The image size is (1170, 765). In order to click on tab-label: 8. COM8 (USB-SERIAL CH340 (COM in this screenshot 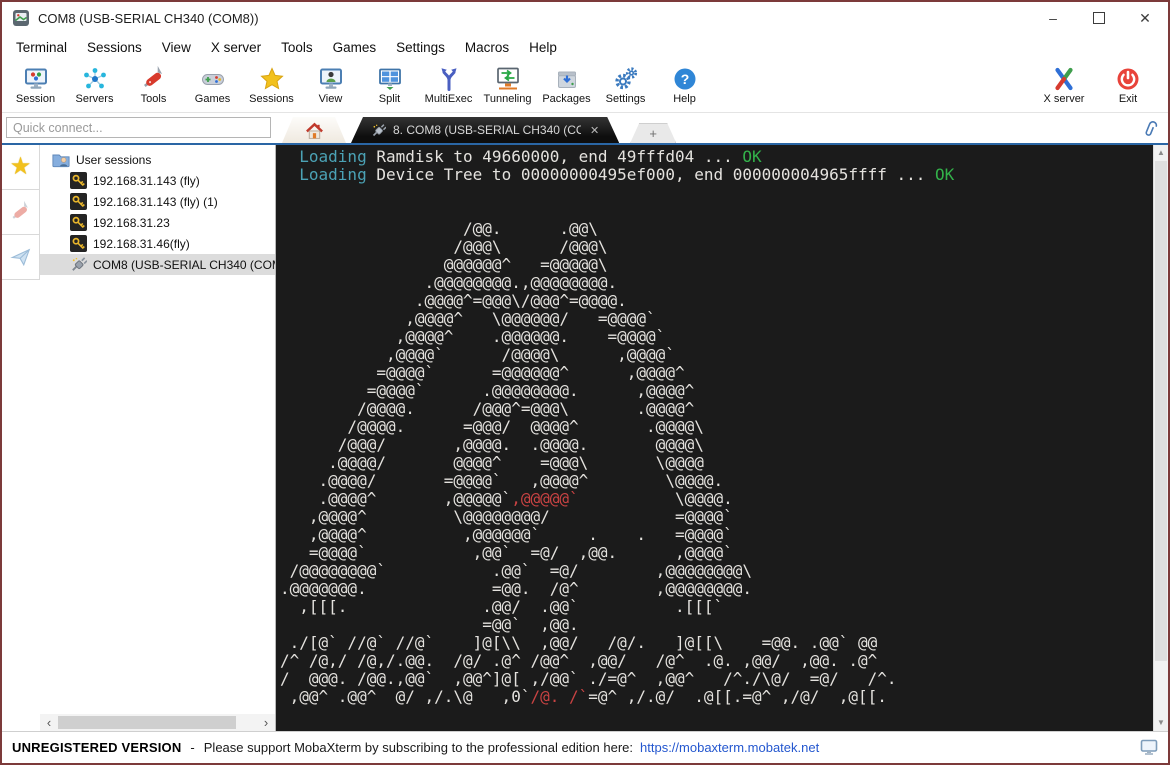, I will do `click(487, 130)`.